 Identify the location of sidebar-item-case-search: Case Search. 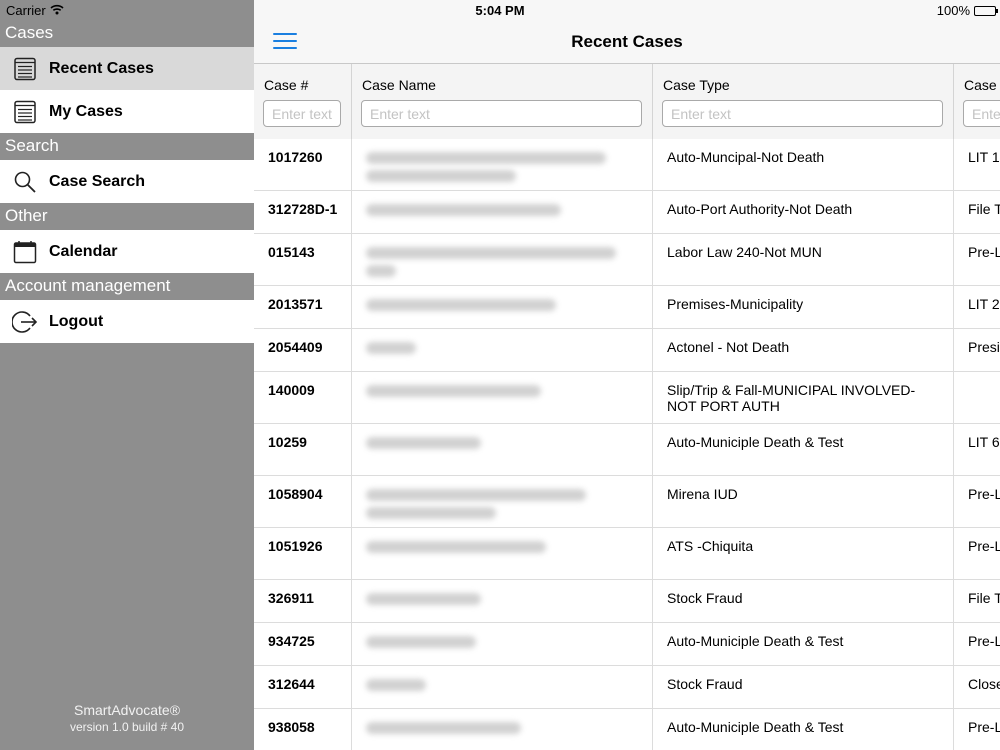
(127, 181).